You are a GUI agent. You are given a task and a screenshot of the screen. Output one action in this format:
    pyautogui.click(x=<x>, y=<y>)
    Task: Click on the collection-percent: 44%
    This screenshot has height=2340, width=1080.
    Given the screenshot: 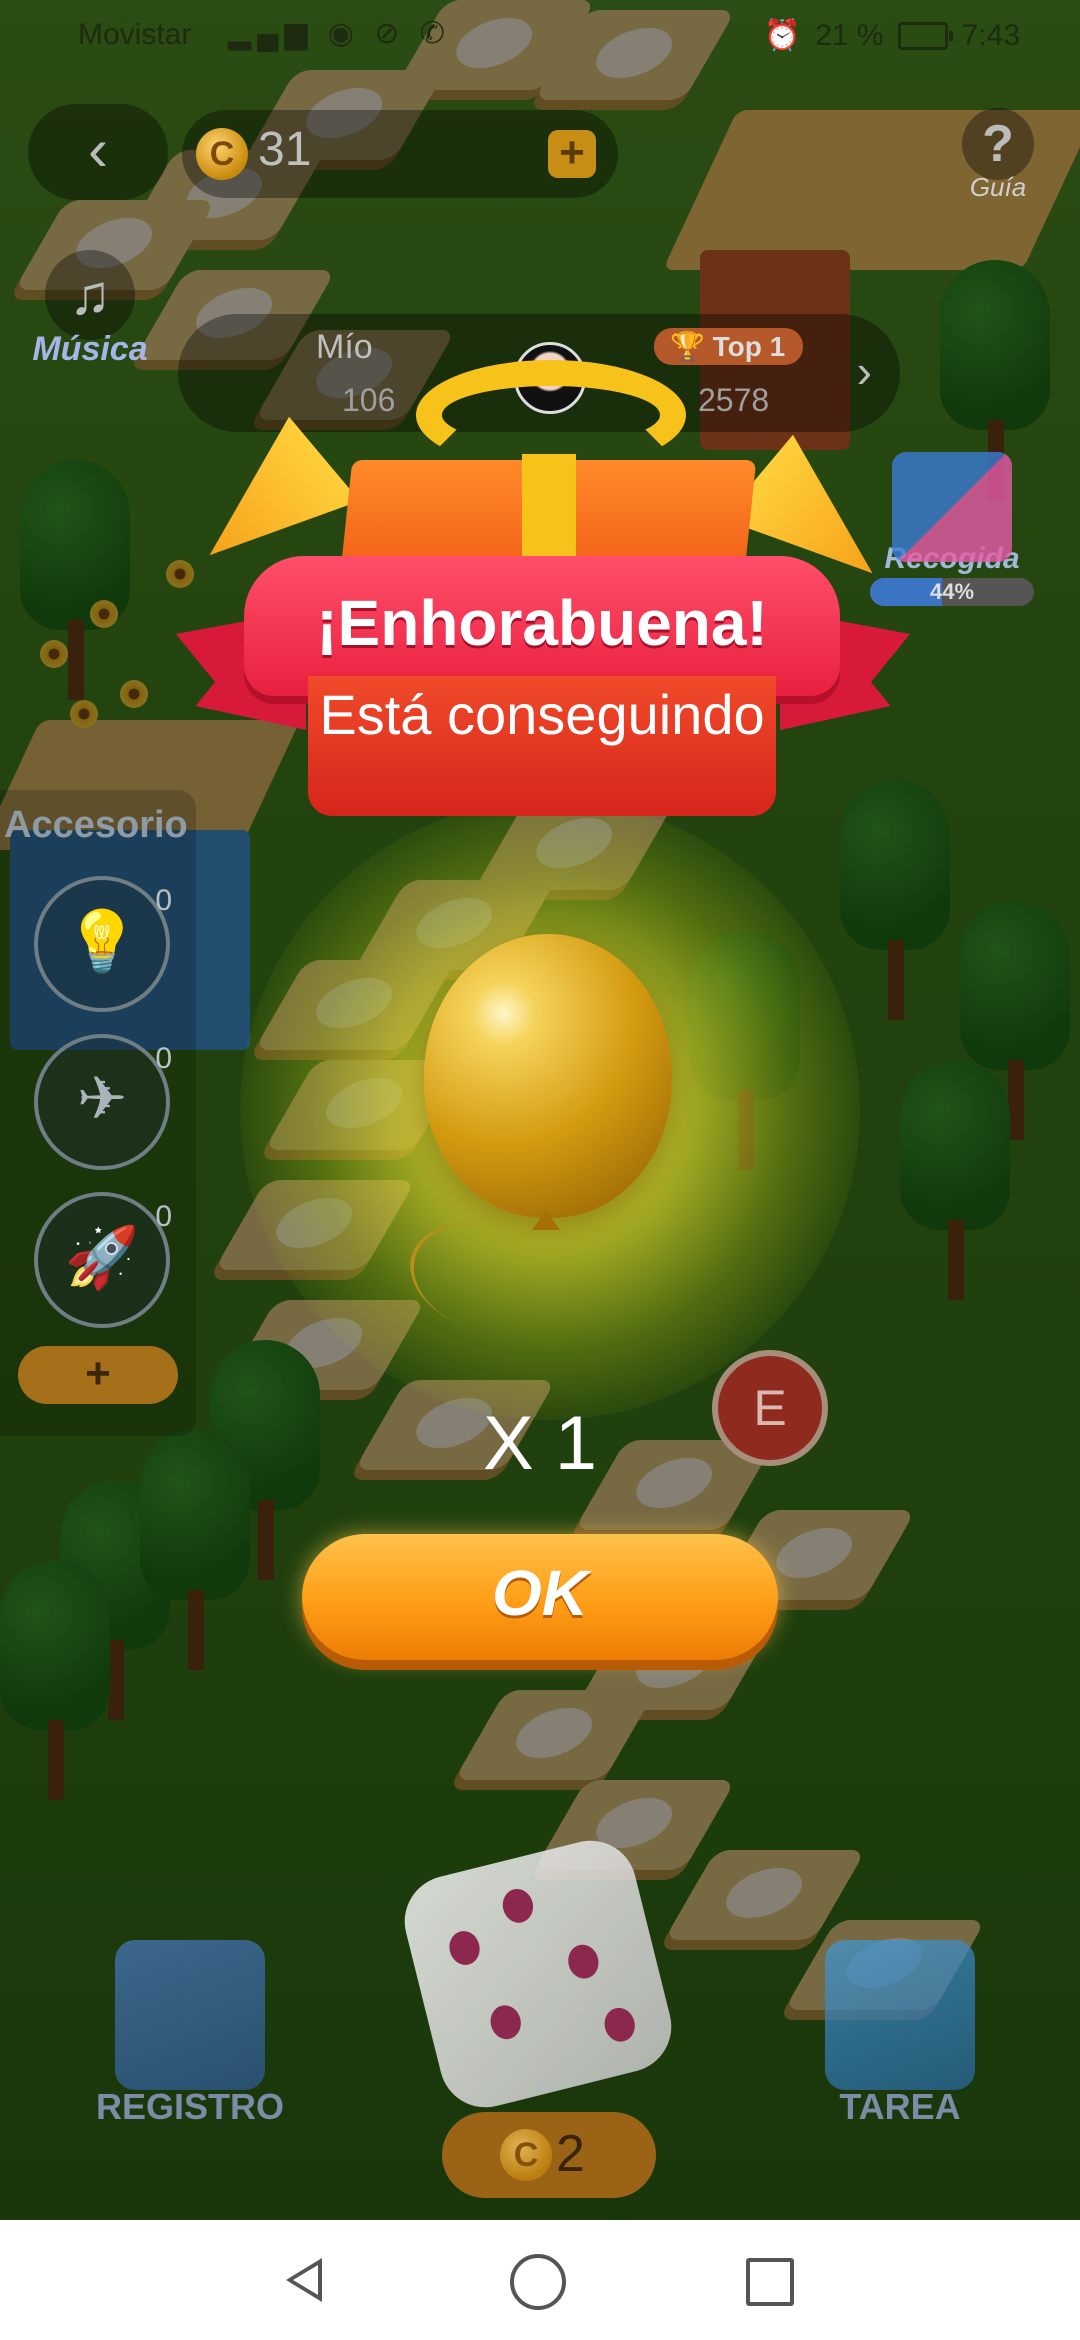 What is the action you would take?
    pyautogui.click(x=952, y=591)
    